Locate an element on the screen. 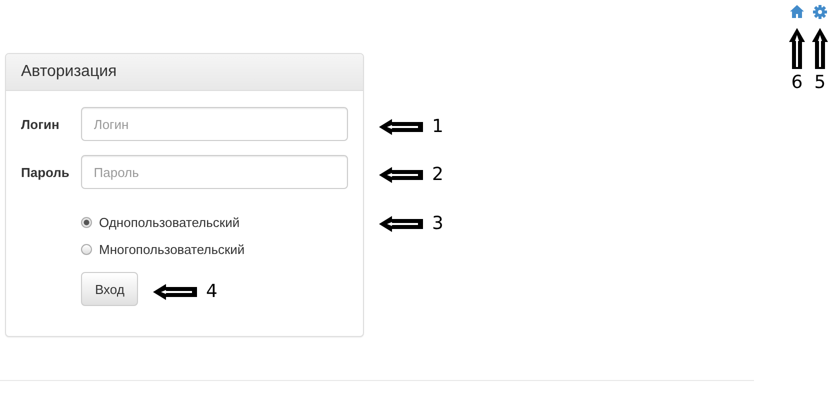  panel-title: Авторизация is located at coordinates (184, 72).